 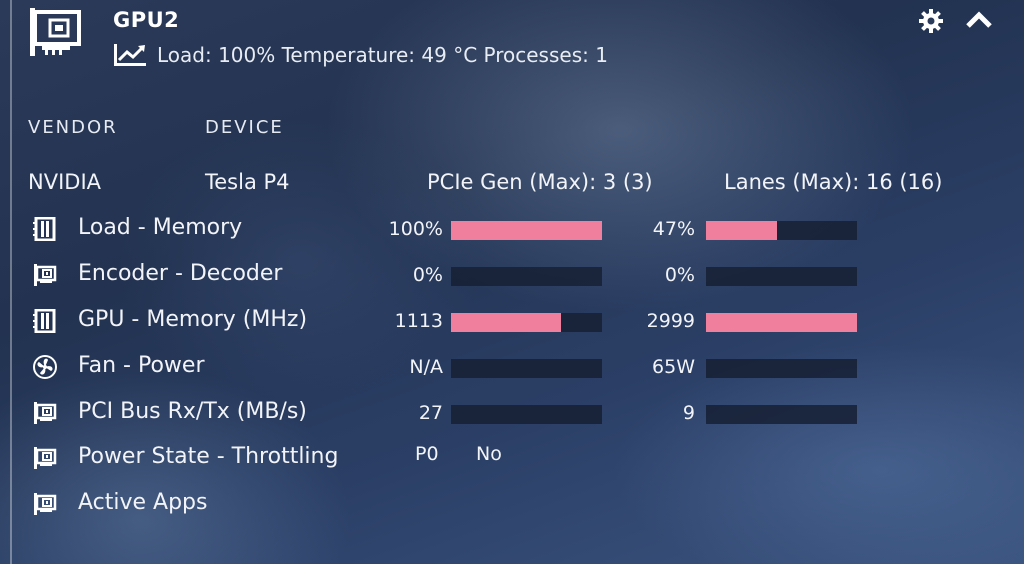 I want to click on metric-label: GPU - Memory (MHz), so click(x=193, y=319).